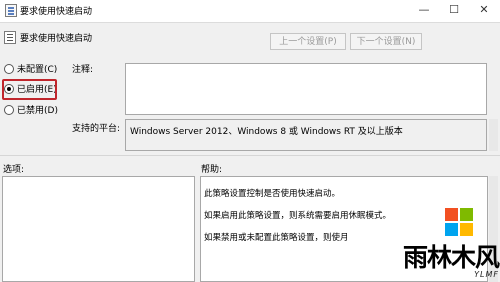 The height and width of the screenshot is (282, 500). I want to click on minimize-button: —, so click(424, 10).